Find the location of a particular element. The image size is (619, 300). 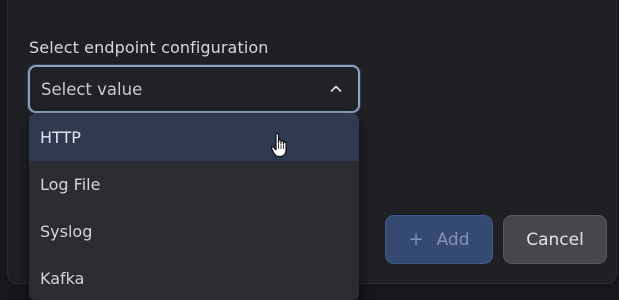

option-log-file: Log File is located at coordinates (194, 184).